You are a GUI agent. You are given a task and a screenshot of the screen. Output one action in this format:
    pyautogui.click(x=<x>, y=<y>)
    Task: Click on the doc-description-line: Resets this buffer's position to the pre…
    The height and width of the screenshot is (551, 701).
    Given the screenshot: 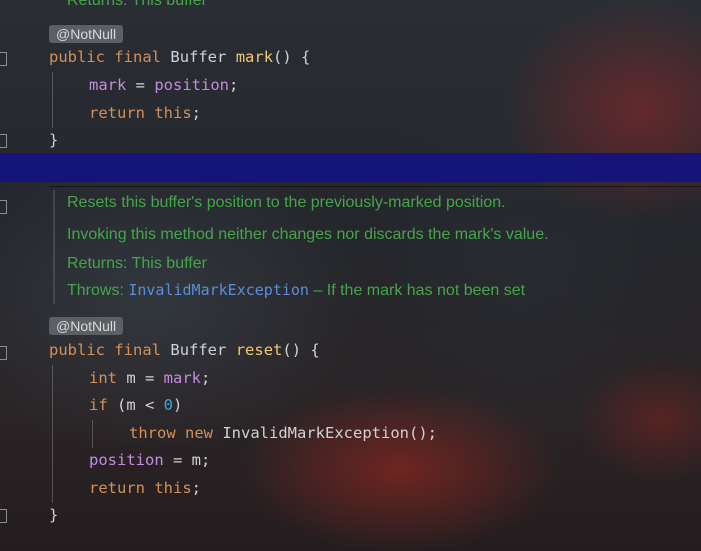 What is the action you would take?
    pyautogui.click(x=286, y=202)
    